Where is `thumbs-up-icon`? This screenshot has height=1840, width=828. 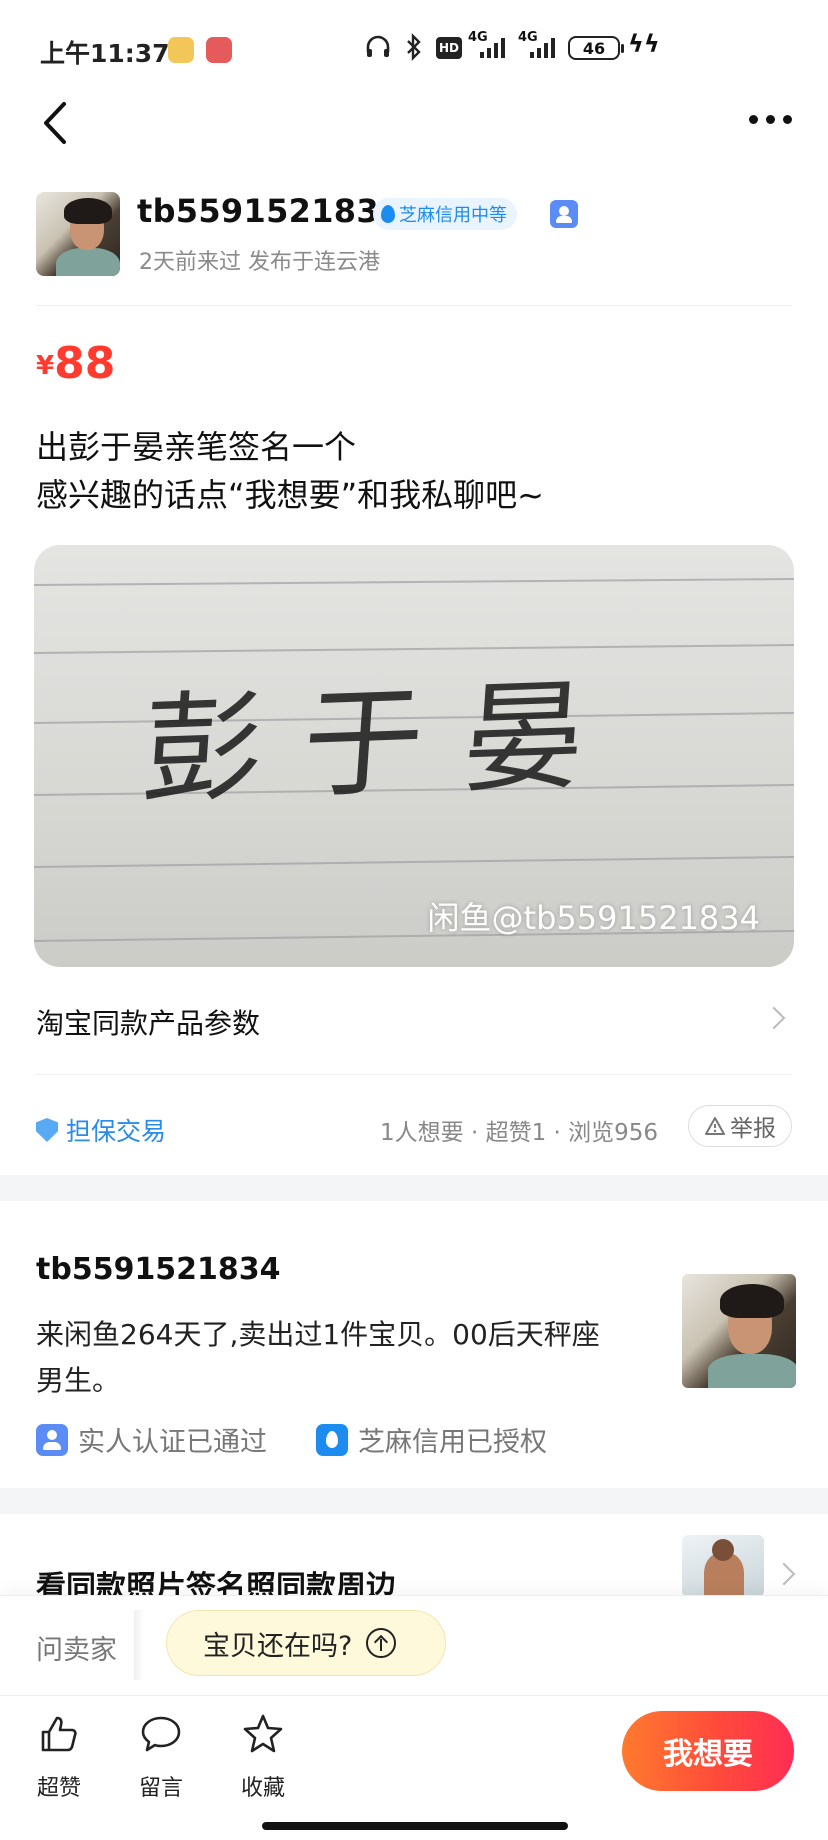
thumbs-up-icon is located at coordinates (59, 1734).